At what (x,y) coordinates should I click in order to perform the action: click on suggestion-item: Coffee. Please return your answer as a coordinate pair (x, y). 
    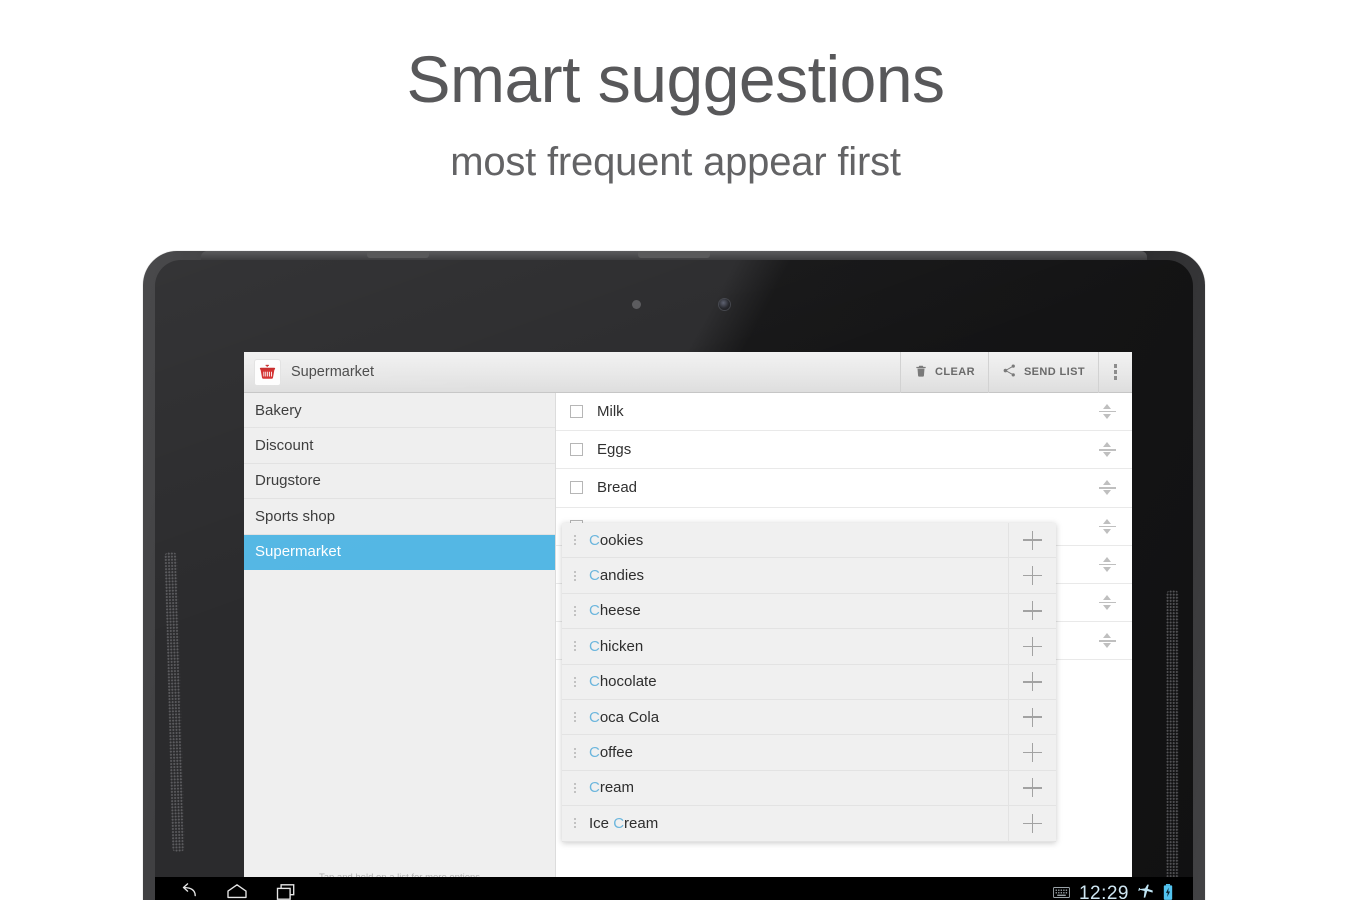
    Looking at the image, I should click on (809, 753).